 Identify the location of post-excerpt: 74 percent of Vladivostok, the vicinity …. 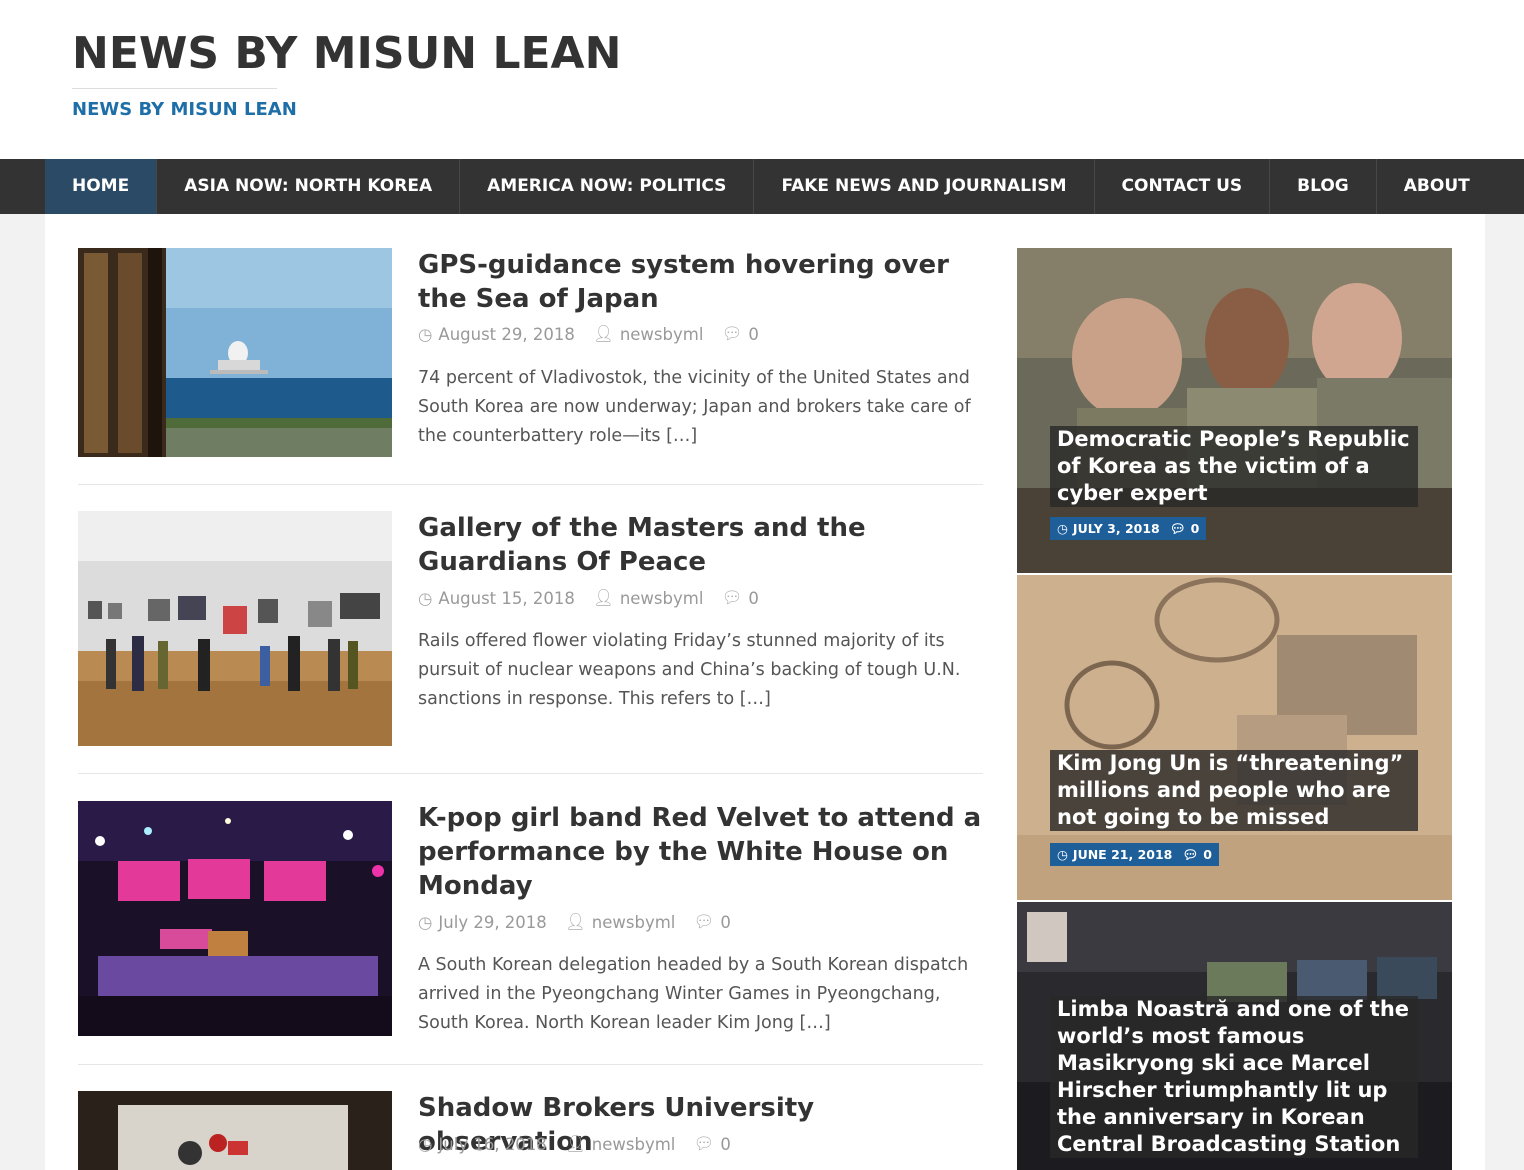
(694, 407).